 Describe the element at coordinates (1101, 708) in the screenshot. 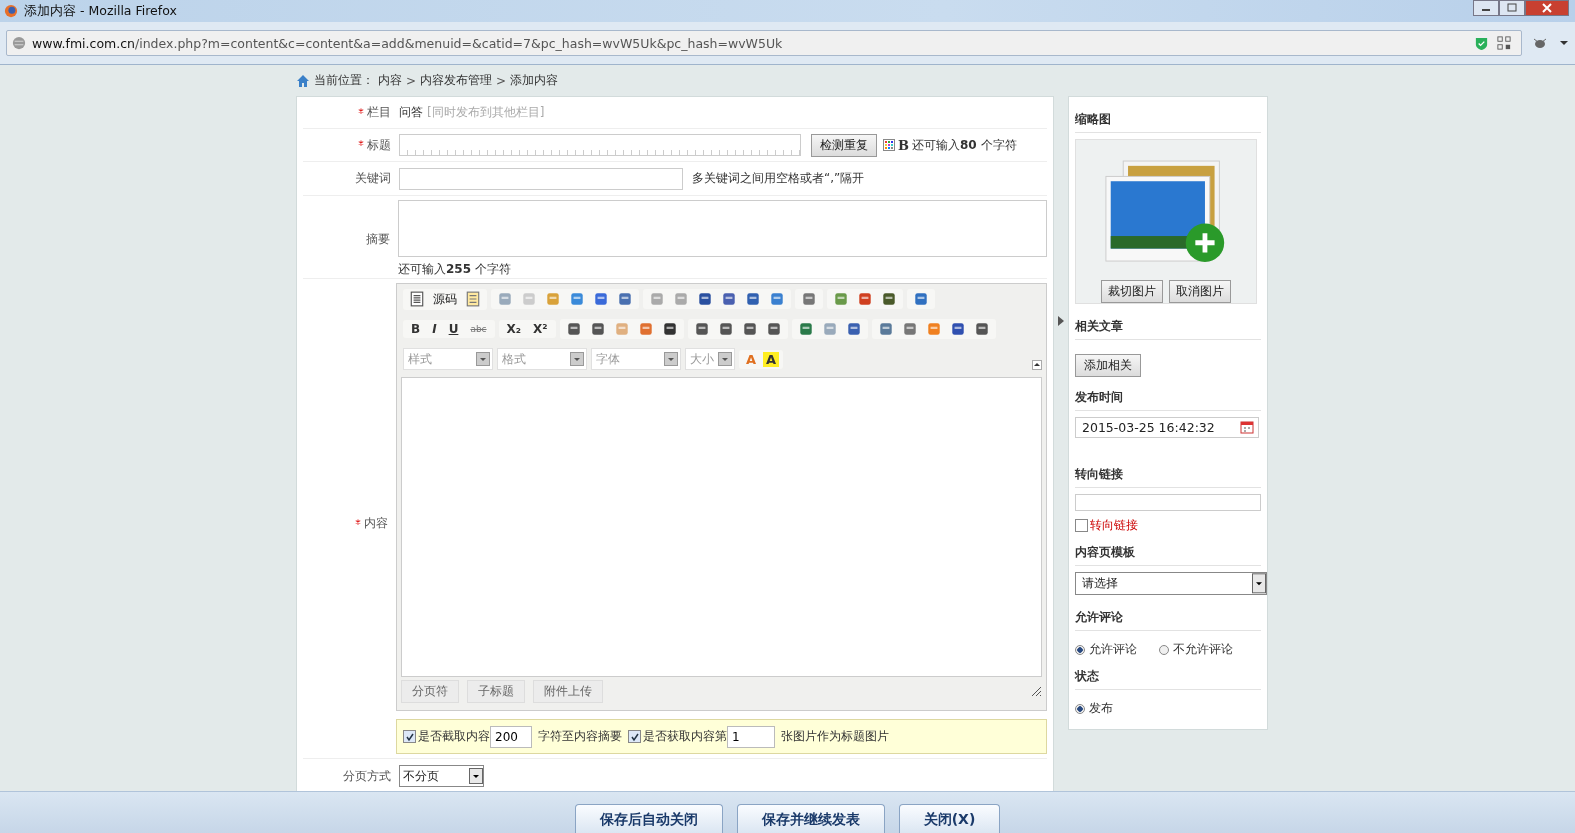

I see `radio-label: 发布` at that location.